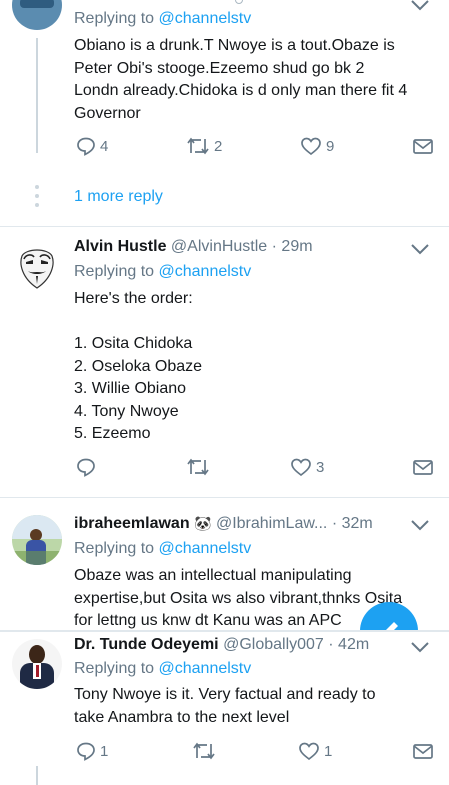 The width and height of the screenshot is (449, 785). What do you see at coordinates (320, 467) in the screenshot?
I see `like-count: 3` at bounding box center [320, 467].